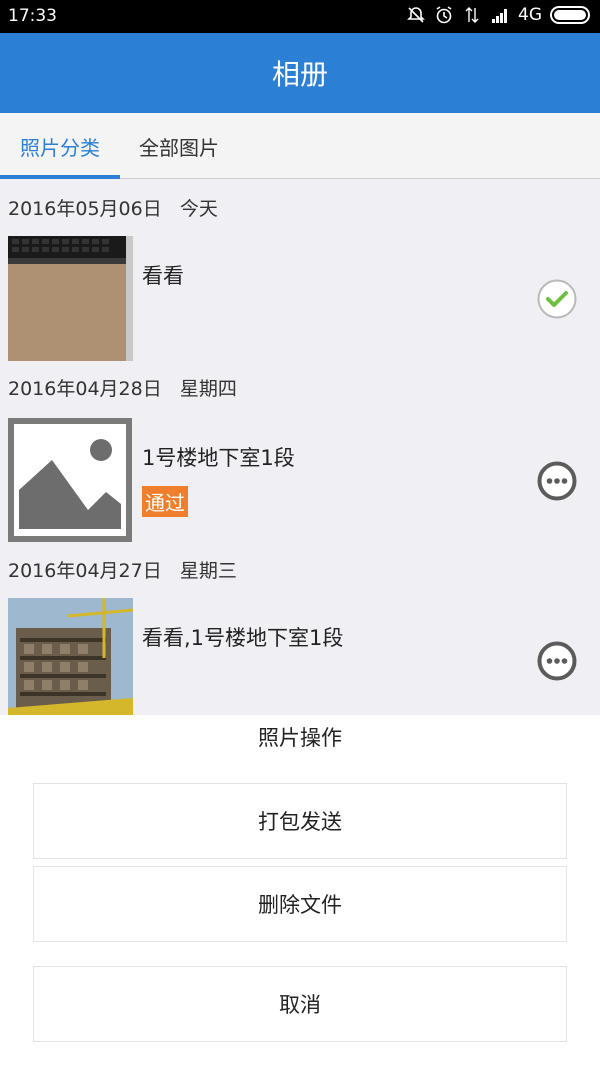 The width and height of the screenshot is (600, 1067). I want to click on status-icons: 4G, so click(498, 15).